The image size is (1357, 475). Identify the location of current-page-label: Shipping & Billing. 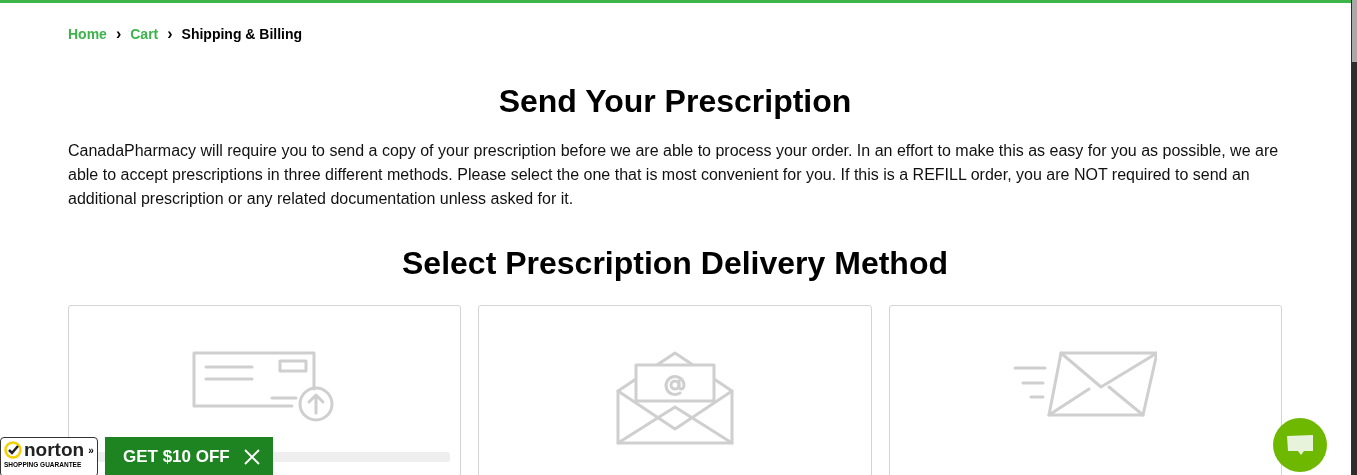
(242, 34).